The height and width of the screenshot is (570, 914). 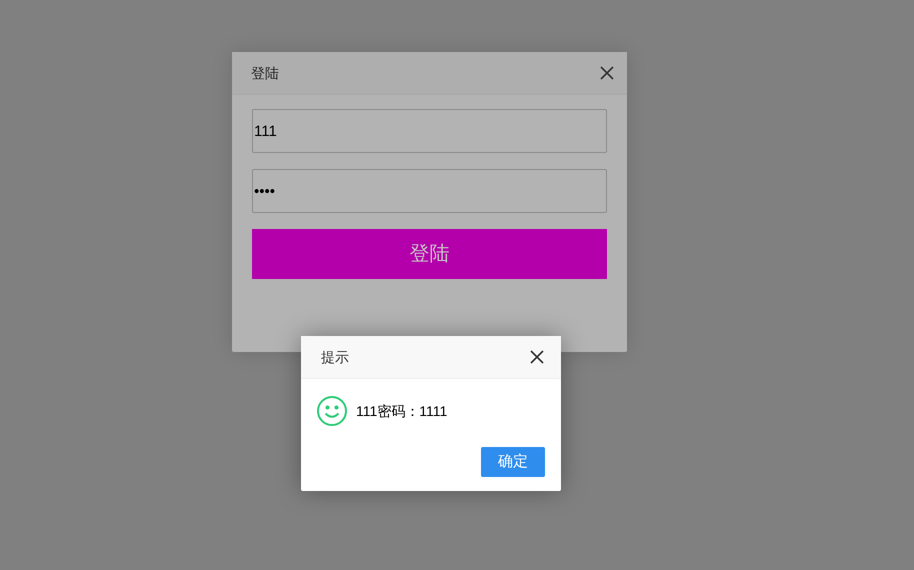 What do you see at coordinates (265, 73) in the screenshot?
I see `dialog-title: 登陆` at bounding box center [265, 73].